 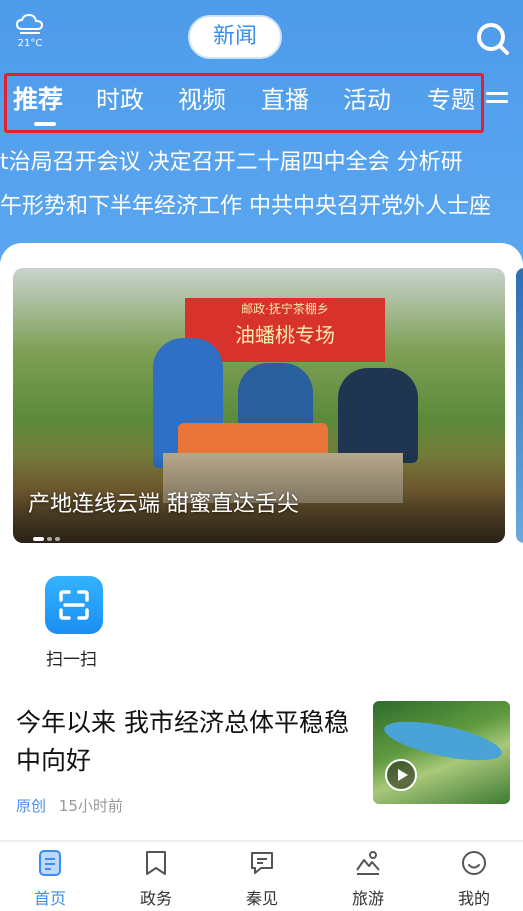 What do you see at coordinates (474, 879) in the screenshot?
I see `nav-mine: 我的` at bounding box center [474, 879].